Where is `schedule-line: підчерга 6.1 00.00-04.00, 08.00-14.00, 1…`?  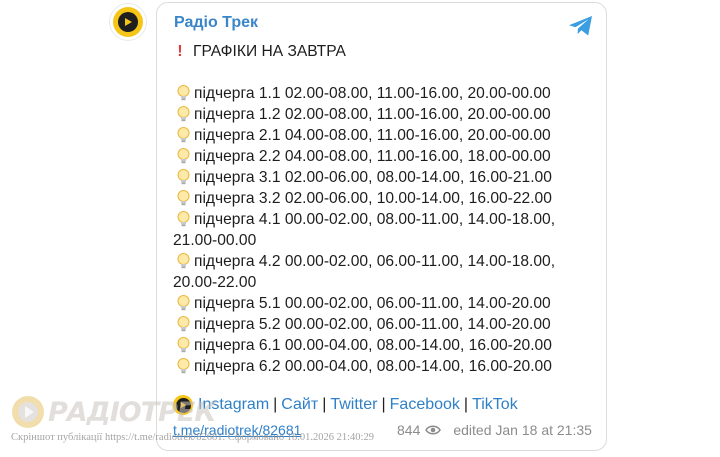 schedule-line: підчерга 6.1 00.00-04.00, 08.00-14.00, 1… is located at coordinates (383, 345).